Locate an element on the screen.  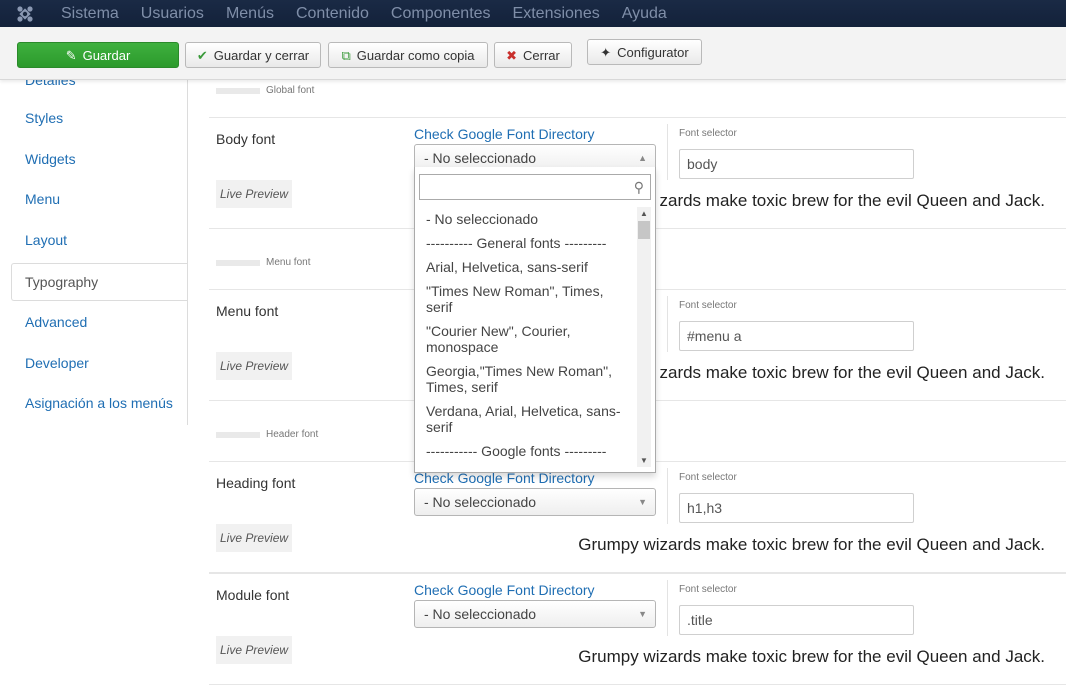
configurator-label: Configurator is located at coordinates (653, 52).